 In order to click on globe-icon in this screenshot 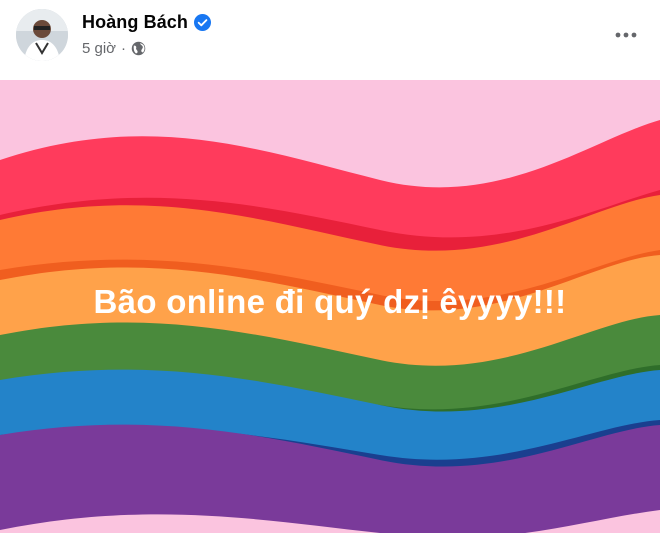, I will do `click(138, 48)`.